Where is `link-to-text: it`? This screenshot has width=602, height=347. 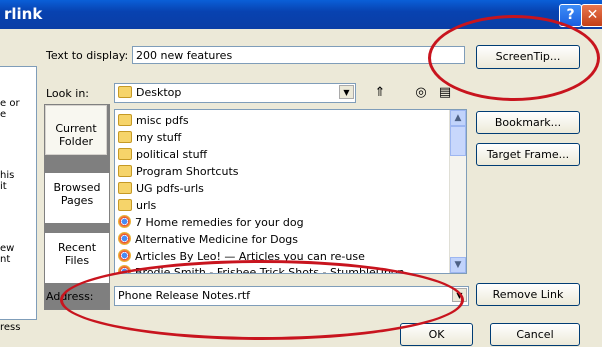
link-to-text: it is located at coordinates (3, 186).